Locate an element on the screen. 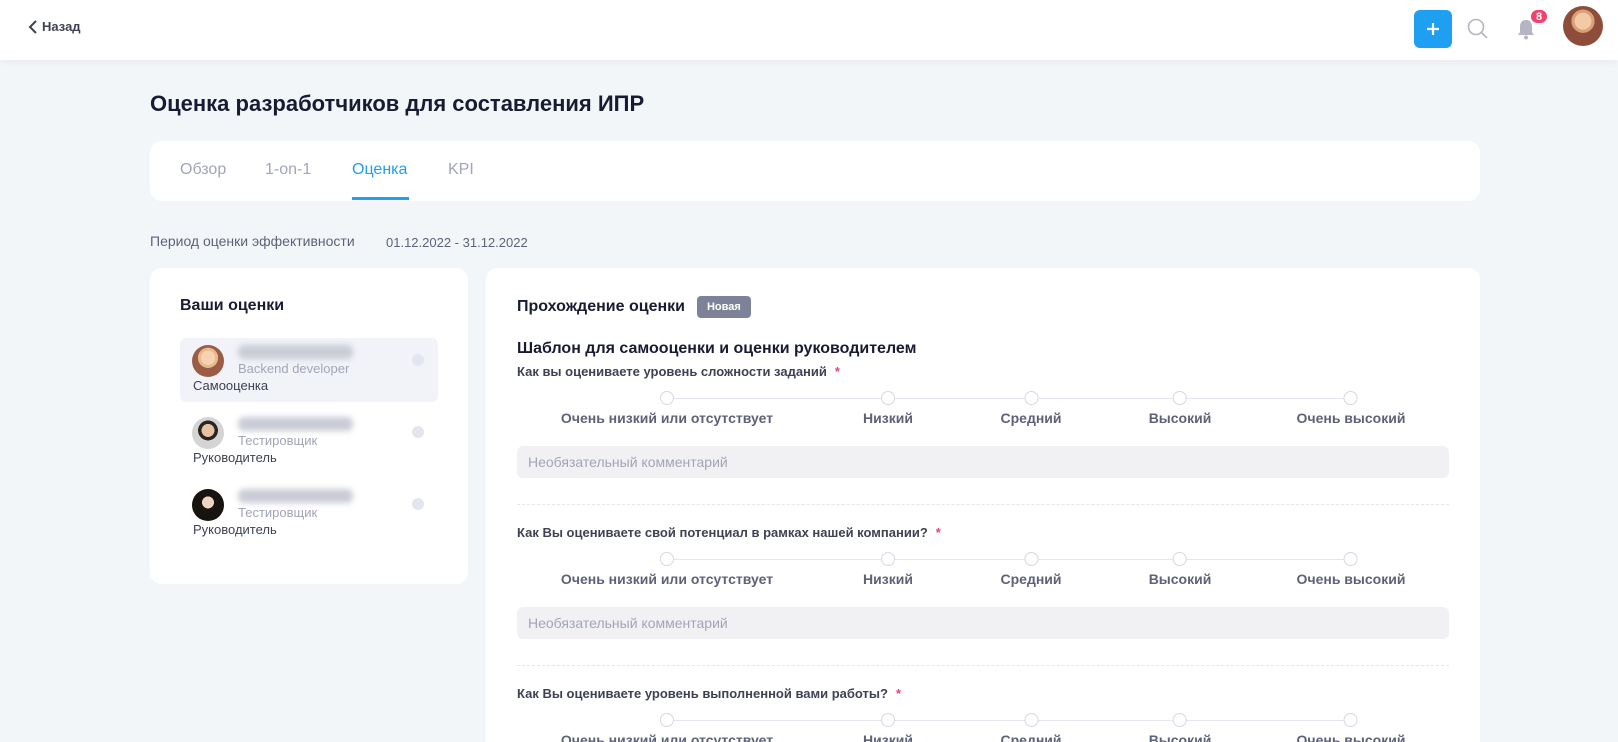  user-avatar is located at coordinates (1583, 26).